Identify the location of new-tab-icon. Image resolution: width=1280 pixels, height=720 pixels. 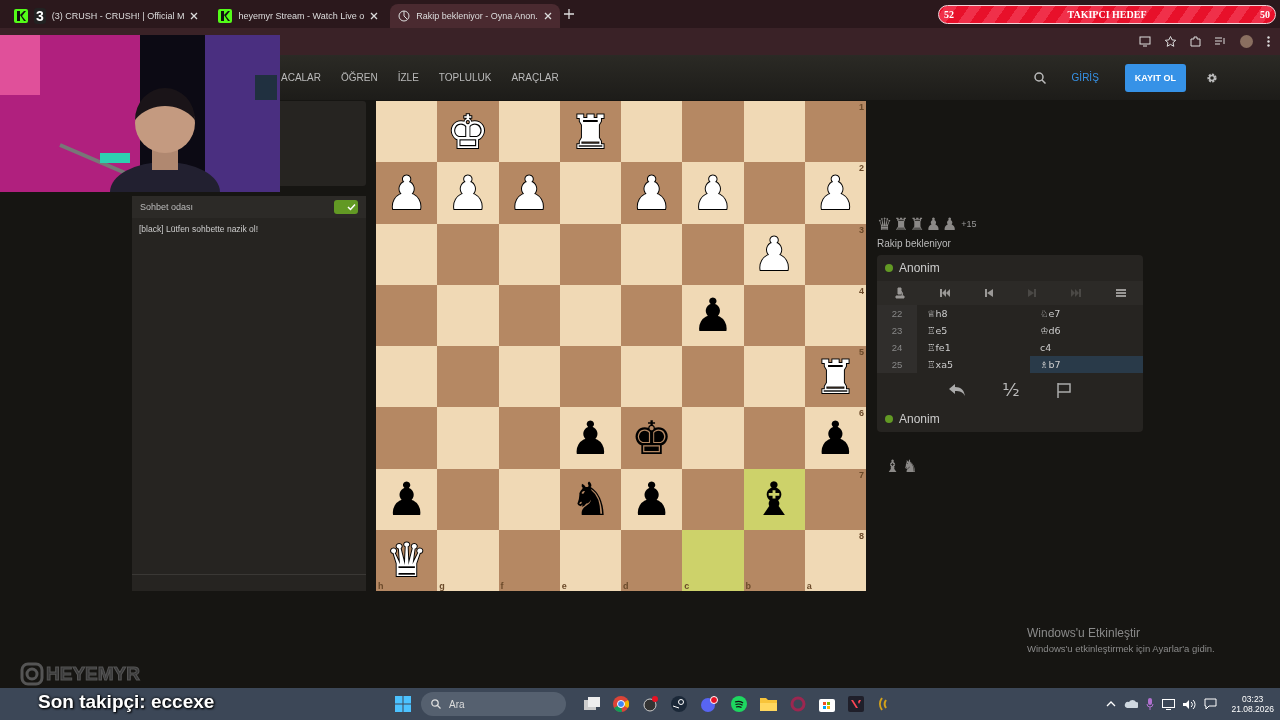
(568, 14).